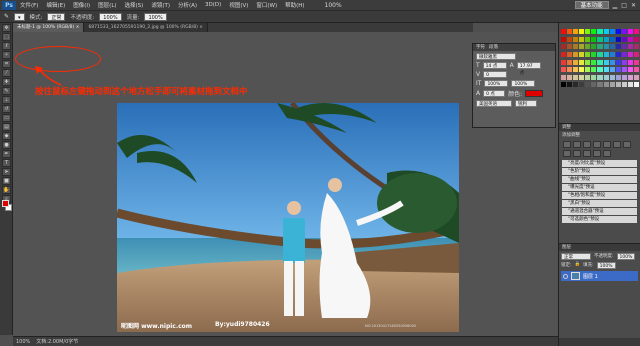 The height and width of the screenshot is (346, 640). Describe the element at coordinates (587, 144) in the screenshot. I see `curves-icon` at that location.